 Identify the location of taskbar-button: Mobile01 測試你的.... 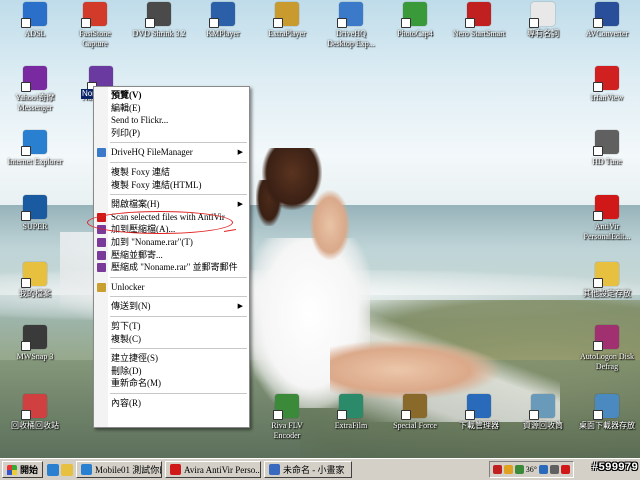
(119, 469).